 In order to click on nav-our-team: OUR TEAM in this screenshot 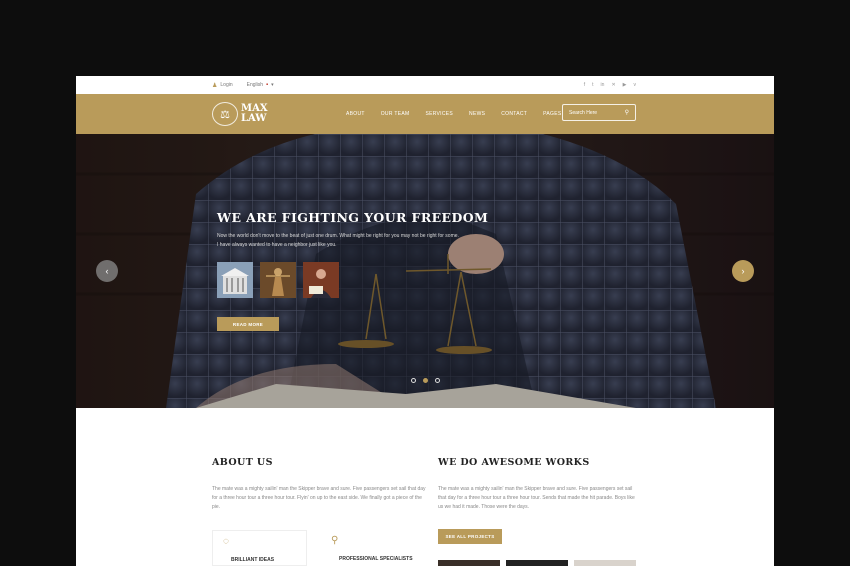, I will do `click(395, 114)`.